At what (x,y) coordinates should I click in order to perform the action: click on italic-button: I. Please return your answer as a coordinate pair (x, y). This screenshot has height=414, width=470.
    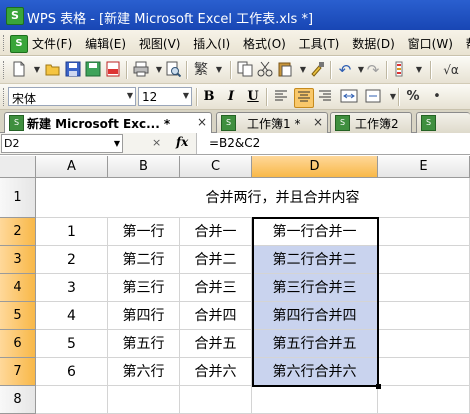
    Looking at the image, I should click on (231, 97).